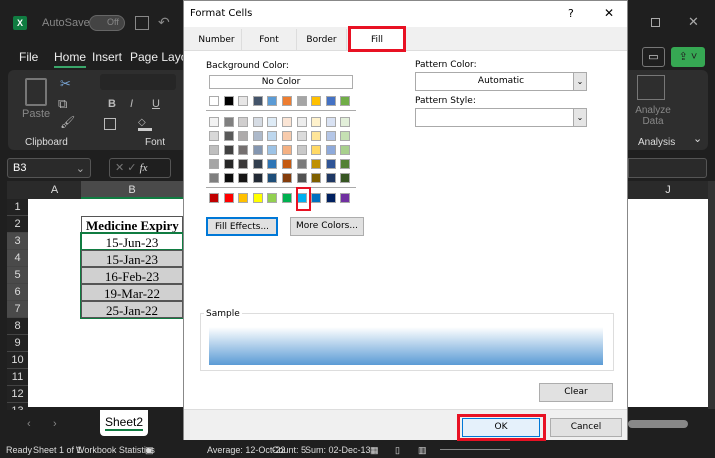 This screenshot has width=715, height=458. Describe the element at coordinates (576, 392) in the screenshot. I see `clear-button: Clear` at that location.